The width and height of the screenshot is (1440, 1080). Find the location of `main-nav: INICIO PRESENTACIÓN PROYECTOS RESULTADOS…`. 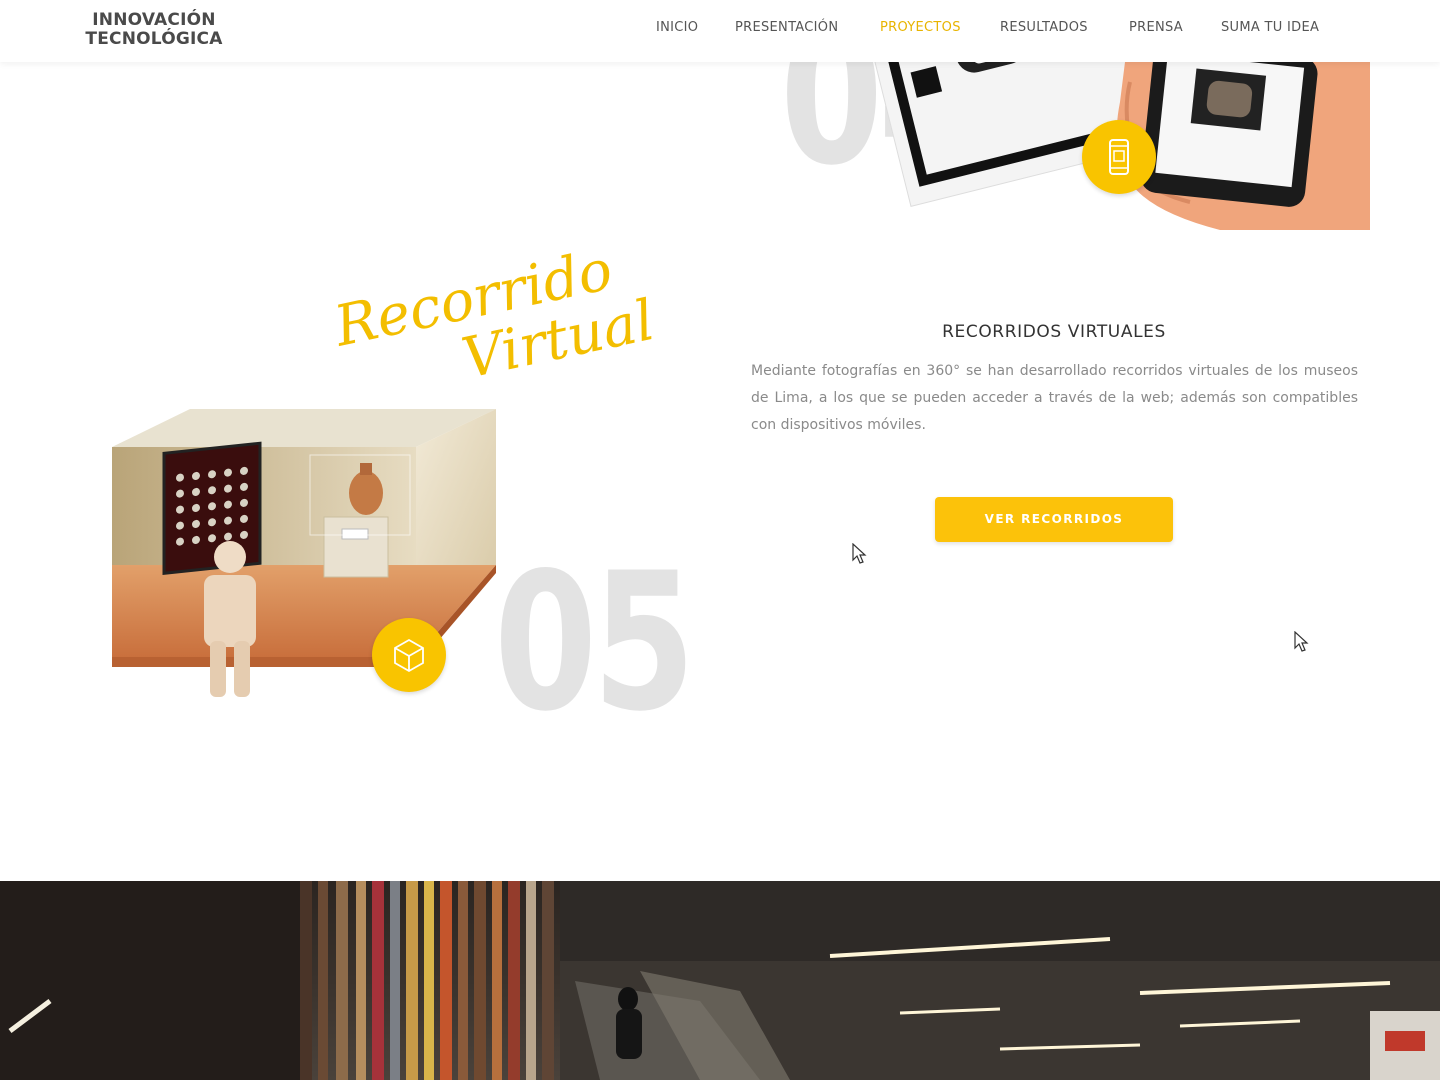

main-nav: INICIO PRESENTACIÓN PROYECTOS RESULTADOS… is located at coordinates (720, 30).